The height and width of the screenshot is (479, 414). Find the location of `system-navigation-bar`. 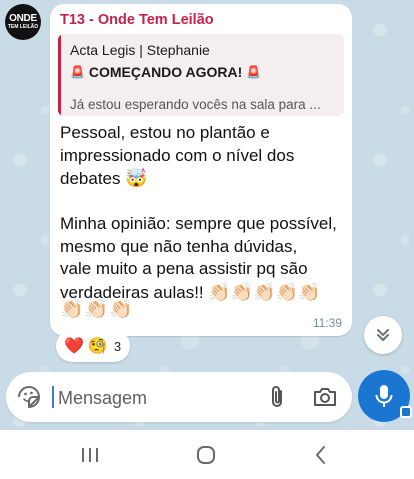

system-navigation-bar is located at coordinates (207, 454).